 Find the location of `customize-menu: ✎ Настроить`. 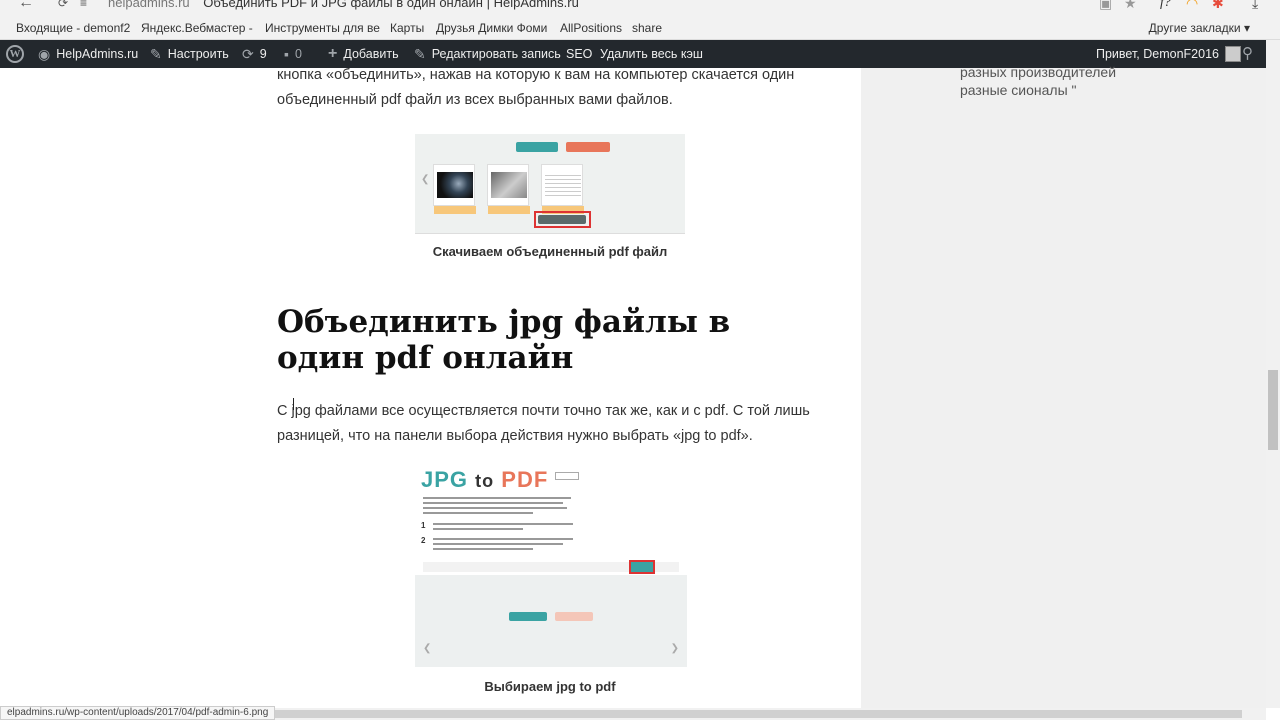

customize-menu: ✎ Настроить is located at coordinates (189, 54).